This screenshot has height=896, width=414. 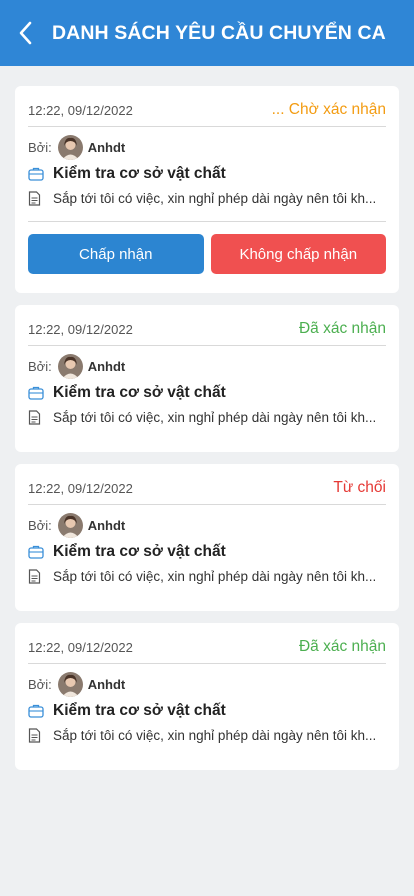 I want to click on app-bar: DANH SÁCH YÊU CẦU CHUYỂN CA, so click(x=207, y=33).